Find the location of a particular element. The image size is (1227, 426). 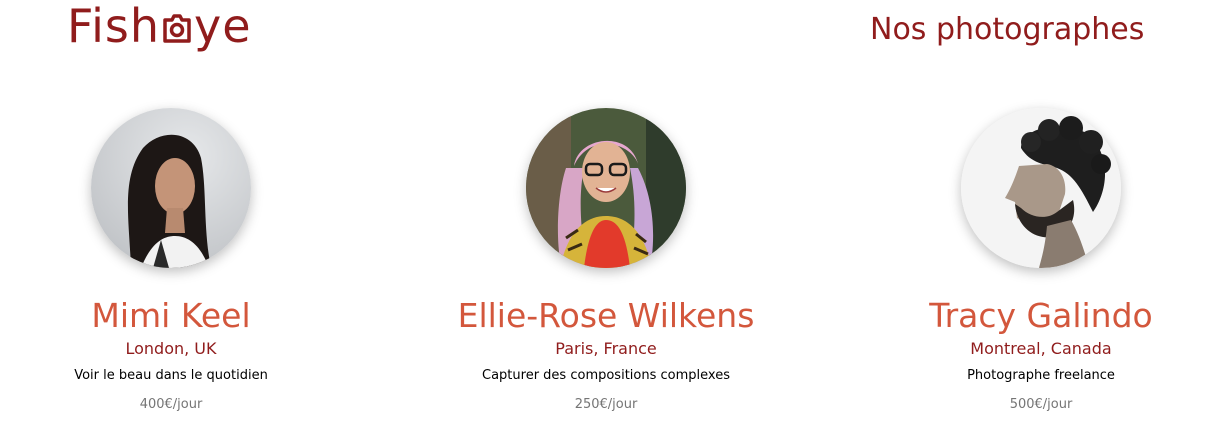

photographer-tagline: Photographe freelance is located at coordinates (1041, 375).